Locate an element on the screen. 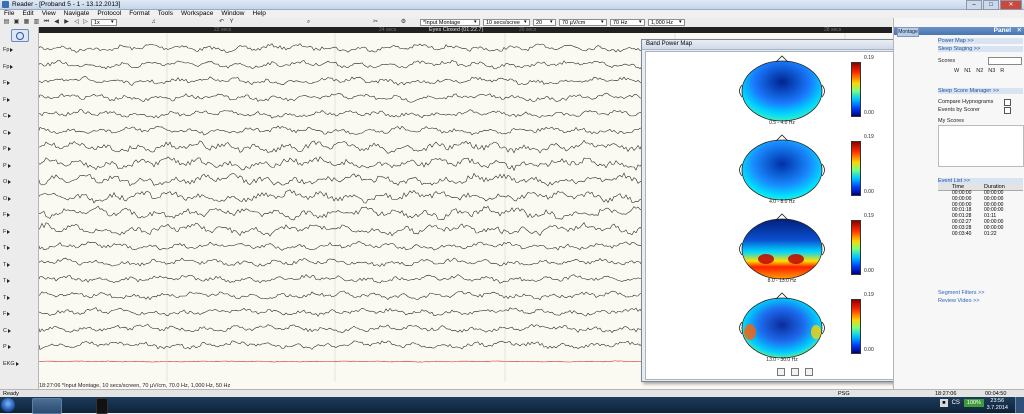  close-button: ✕ is located at coordinates (1011, 5).